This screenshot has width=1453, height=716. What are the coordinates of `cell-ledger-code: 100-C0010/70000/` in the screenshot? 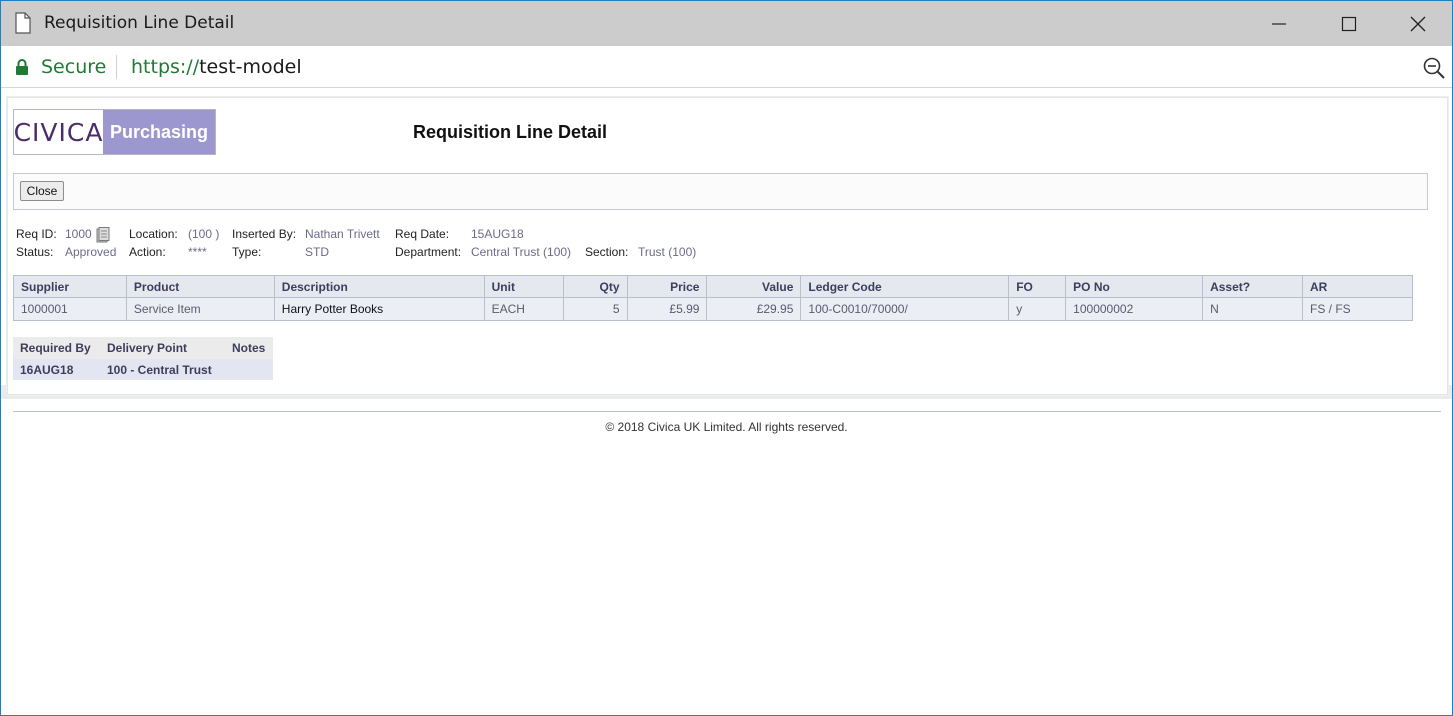 It's located at (905, 309).